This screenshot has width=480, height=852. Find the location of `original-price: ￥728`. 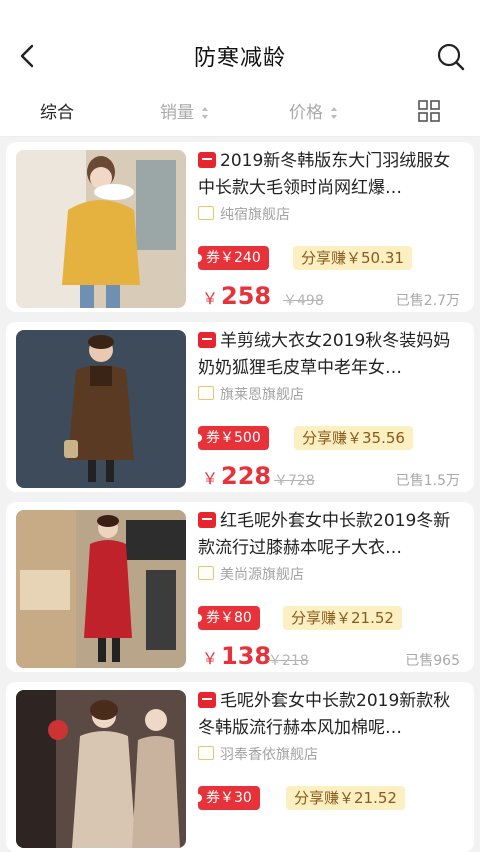

original-price: ￥728 is located at coordinates (294, 481).